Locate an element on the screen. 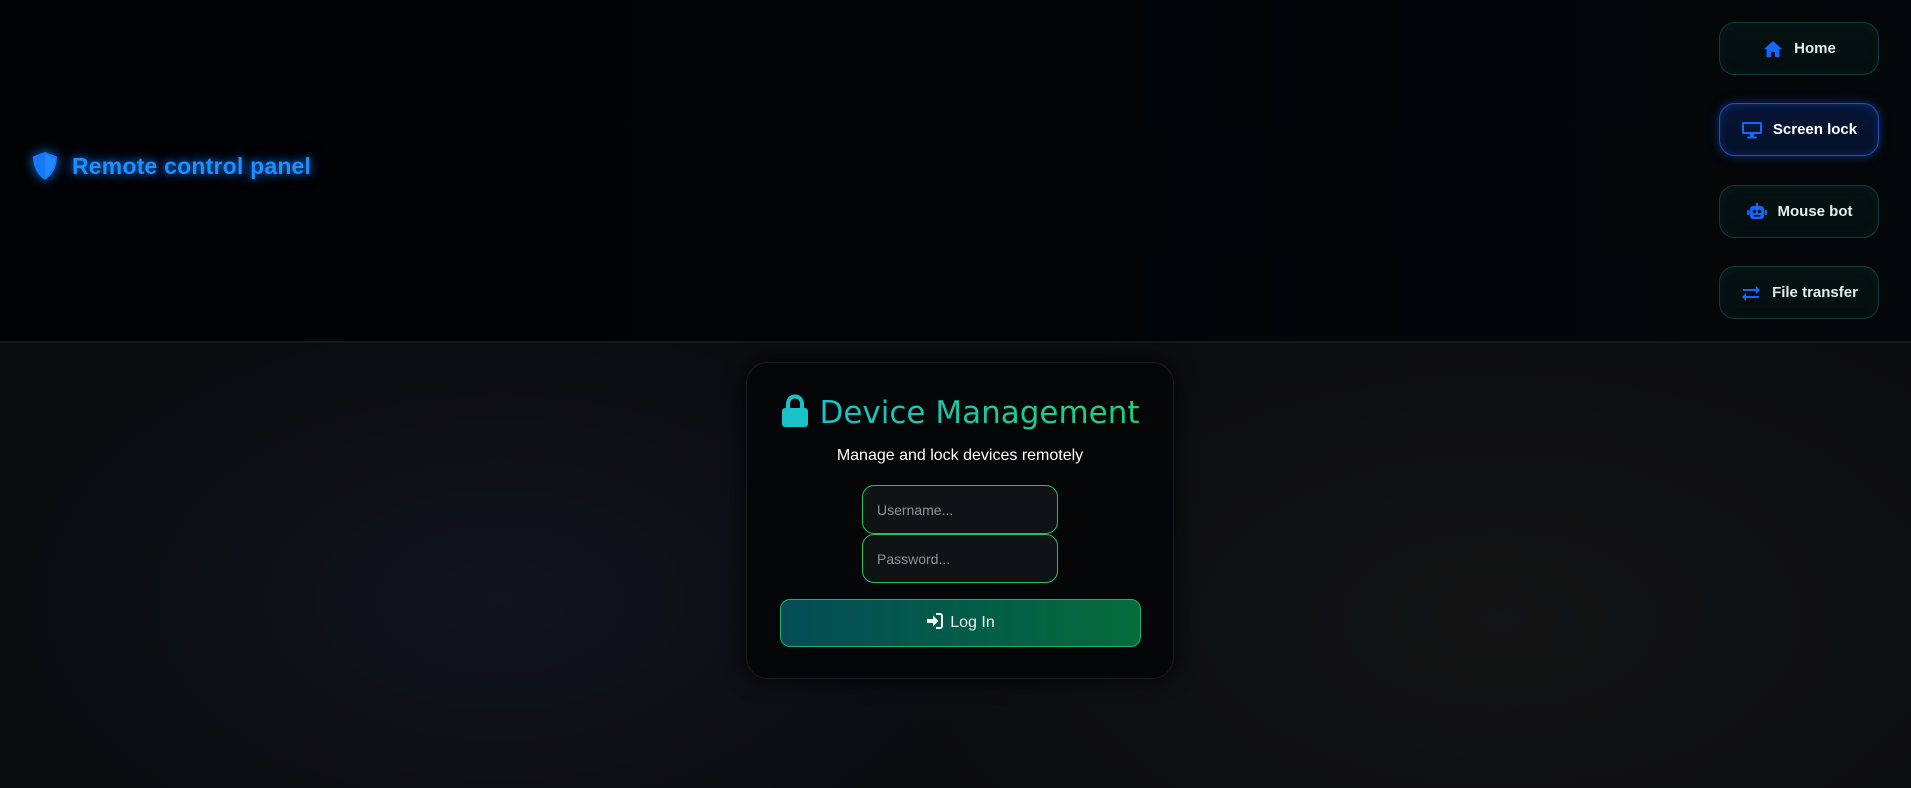  arrows-exchange-icon is located at coordinates (1751, 293).